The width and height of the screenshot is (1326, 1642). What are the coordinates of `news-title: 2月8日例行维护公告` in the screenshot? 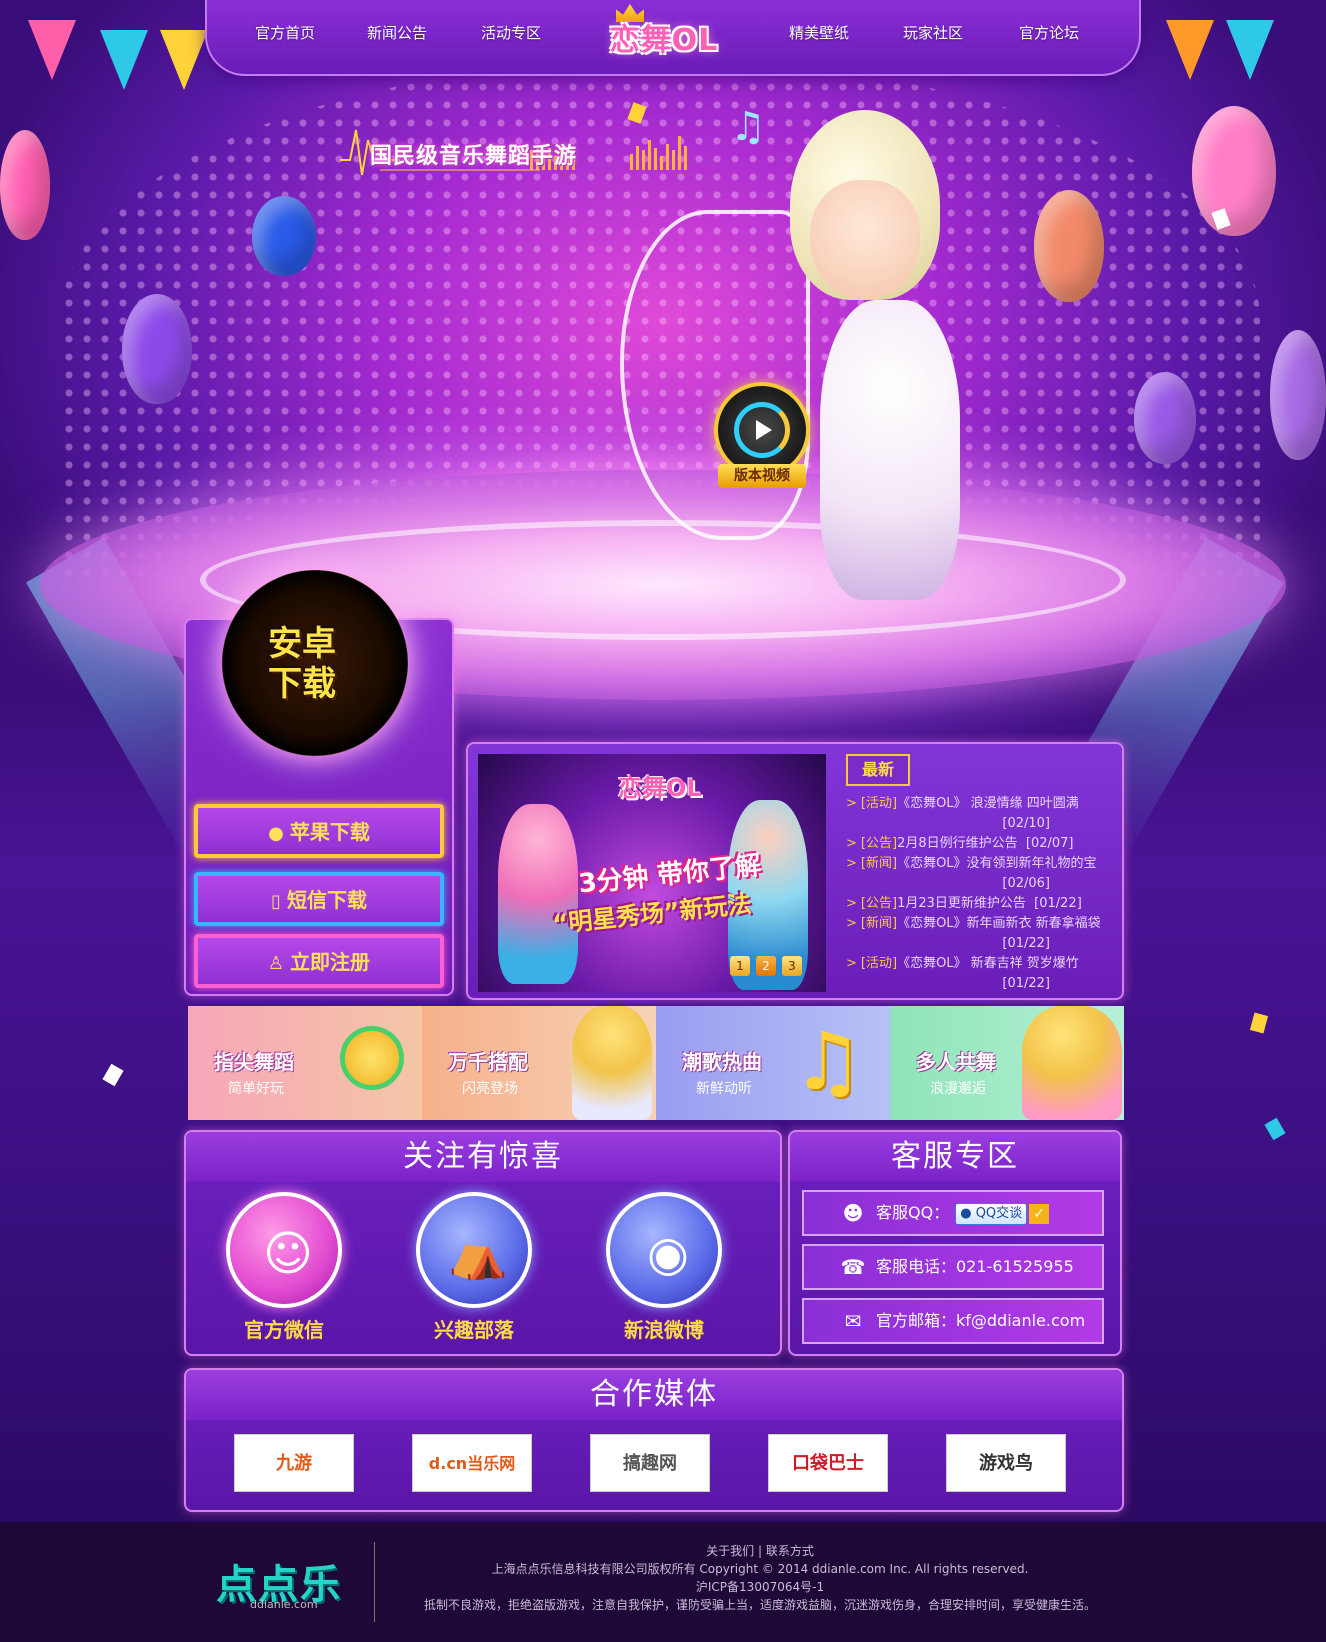 It's located at (957, 843).